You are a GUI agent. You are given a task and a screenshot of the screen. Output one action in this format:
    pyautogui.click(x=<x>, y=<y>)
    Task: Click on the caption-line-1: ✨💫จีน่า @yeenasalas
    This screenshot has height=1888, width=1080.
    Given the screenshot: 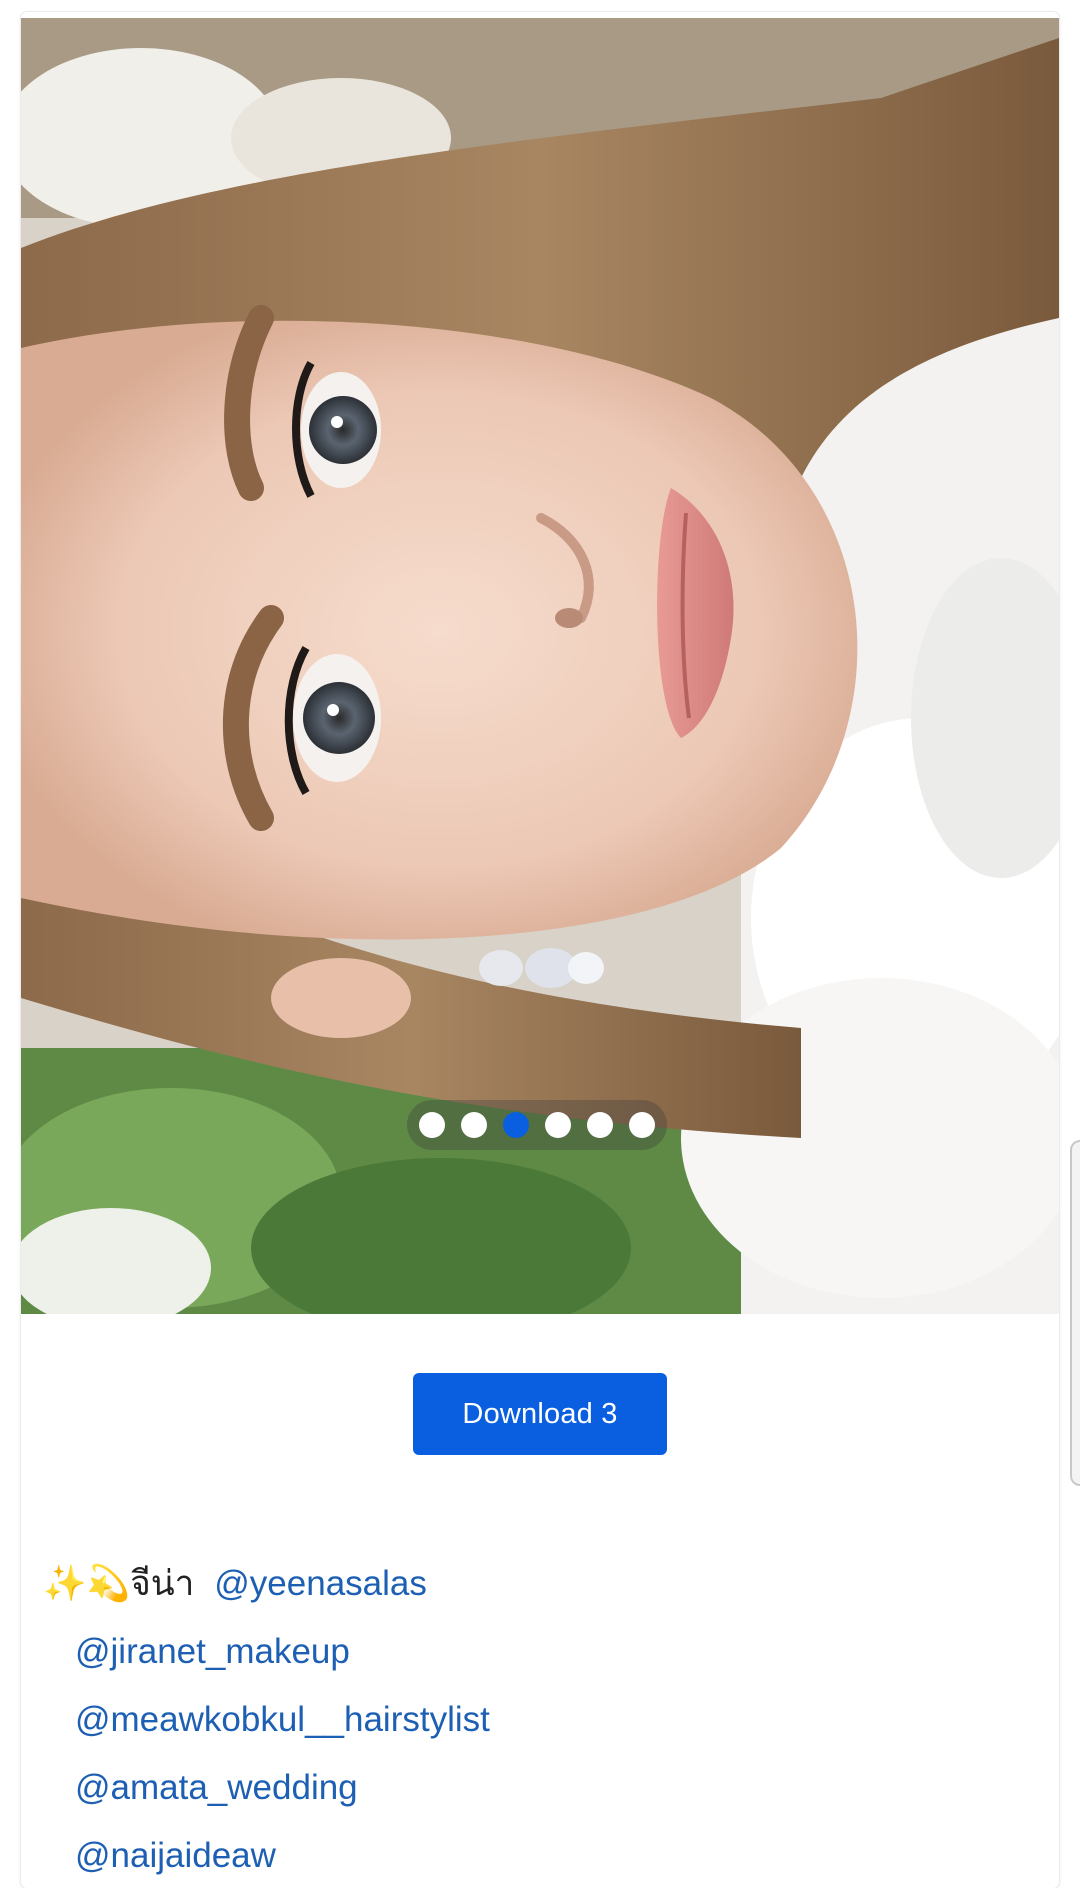 What is the action you would take?
    pyautogui.click(x=538, y=1584)
    